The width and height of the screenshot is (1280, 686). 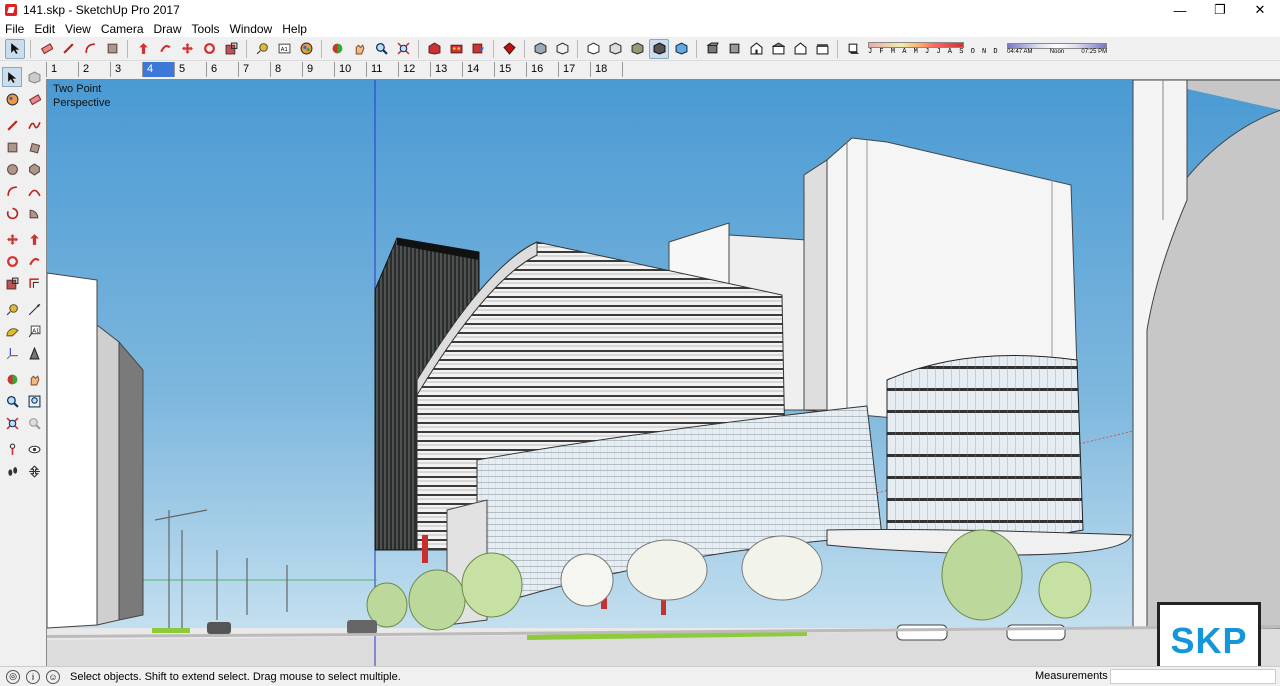 What do you see at coordinates (1180, 10) in the screenshot?
I see `minimize-button: —` at bounding box center [1180, 10].